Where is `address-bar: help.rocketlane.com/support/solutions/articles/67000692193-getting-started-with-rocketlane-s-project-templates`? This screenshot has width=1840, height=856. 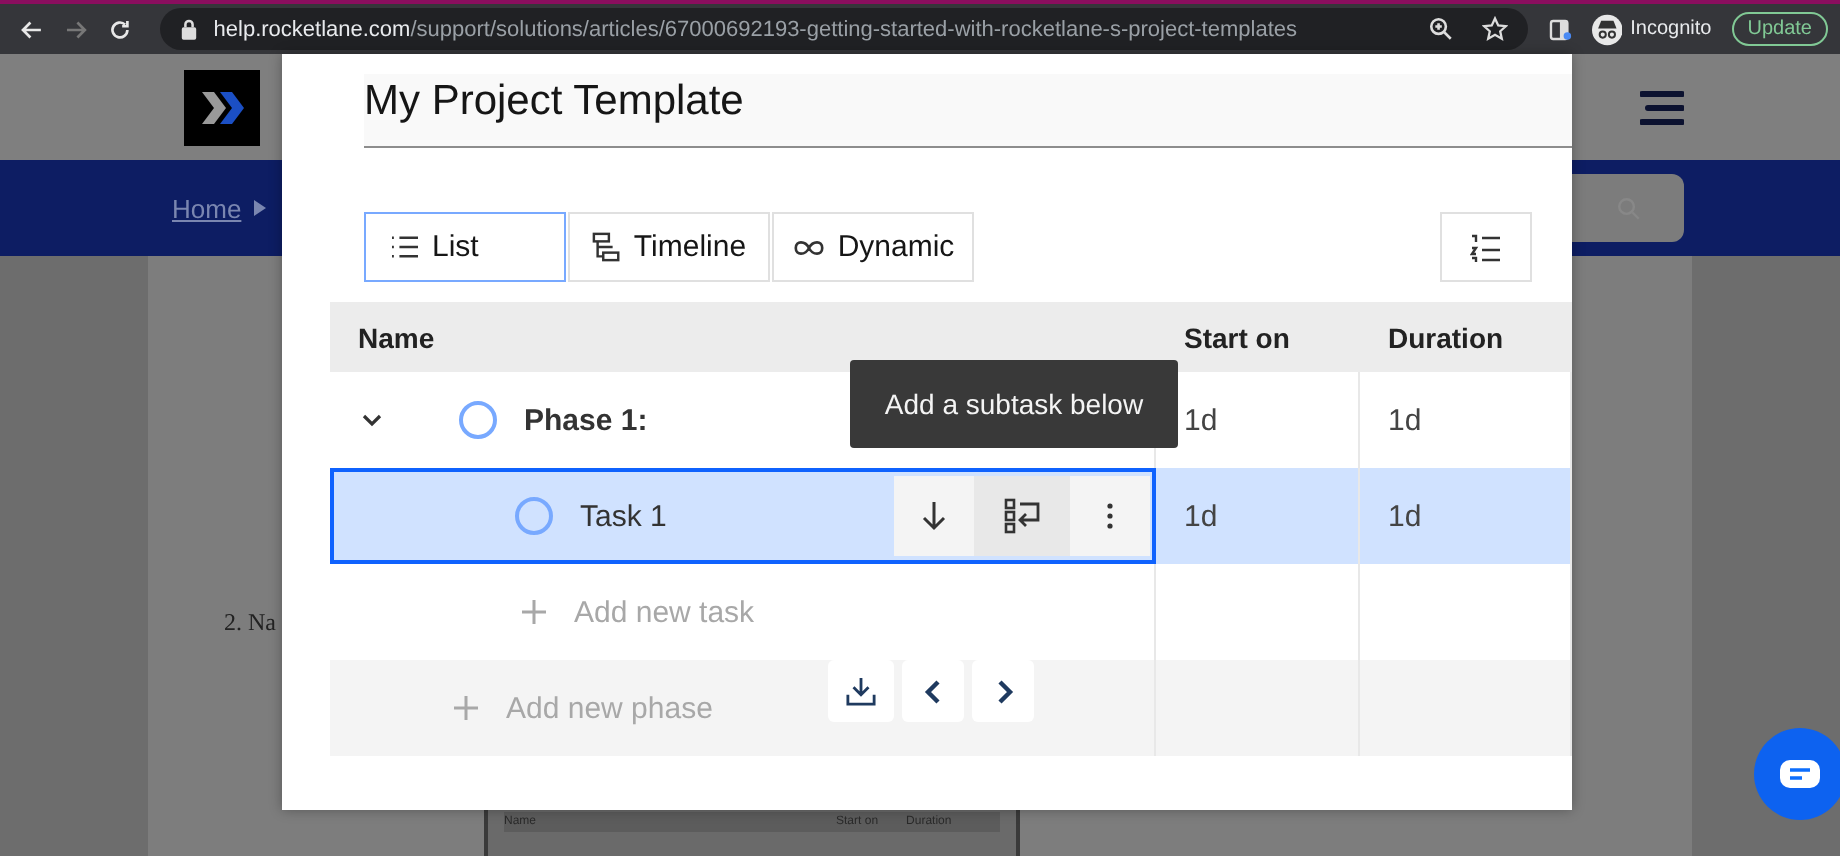 address-bar: help.rocketlane.com/support/solutions/articles/67000692193-getting-started-with-rocketlane-s-project-templates is located at coordinates (843, 29).